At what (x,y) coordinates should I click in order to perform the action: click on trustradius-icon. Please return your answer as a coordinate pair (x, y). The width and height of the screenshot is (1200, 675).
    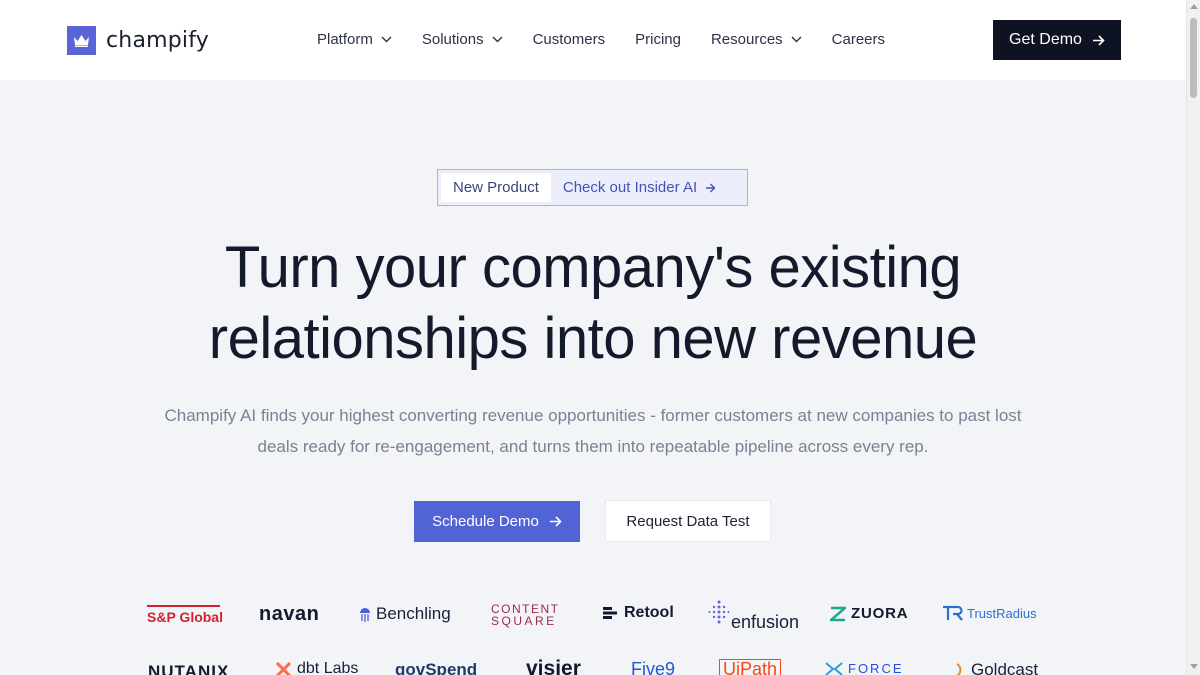
    Looking at the image, I should click on (953, 613).